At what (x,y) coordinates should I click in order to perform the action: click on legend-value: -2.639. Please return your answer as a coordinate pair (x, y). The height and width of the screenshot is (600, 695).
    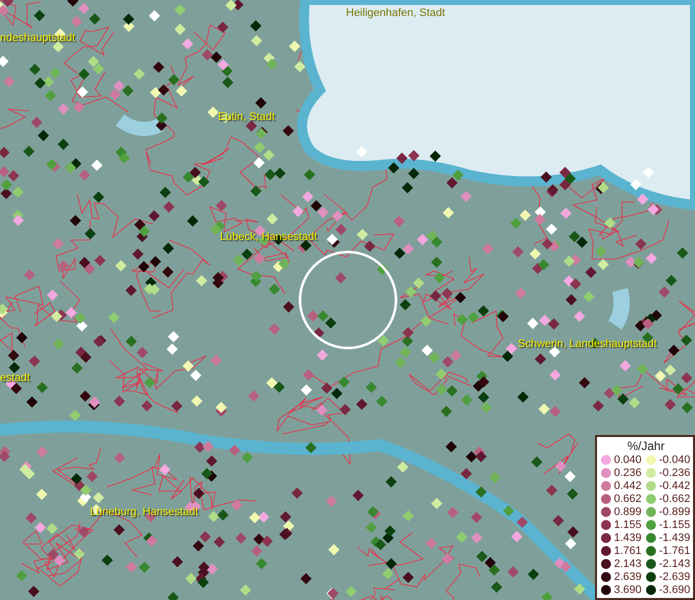
    Looking at the image, I should click on (675, 576).